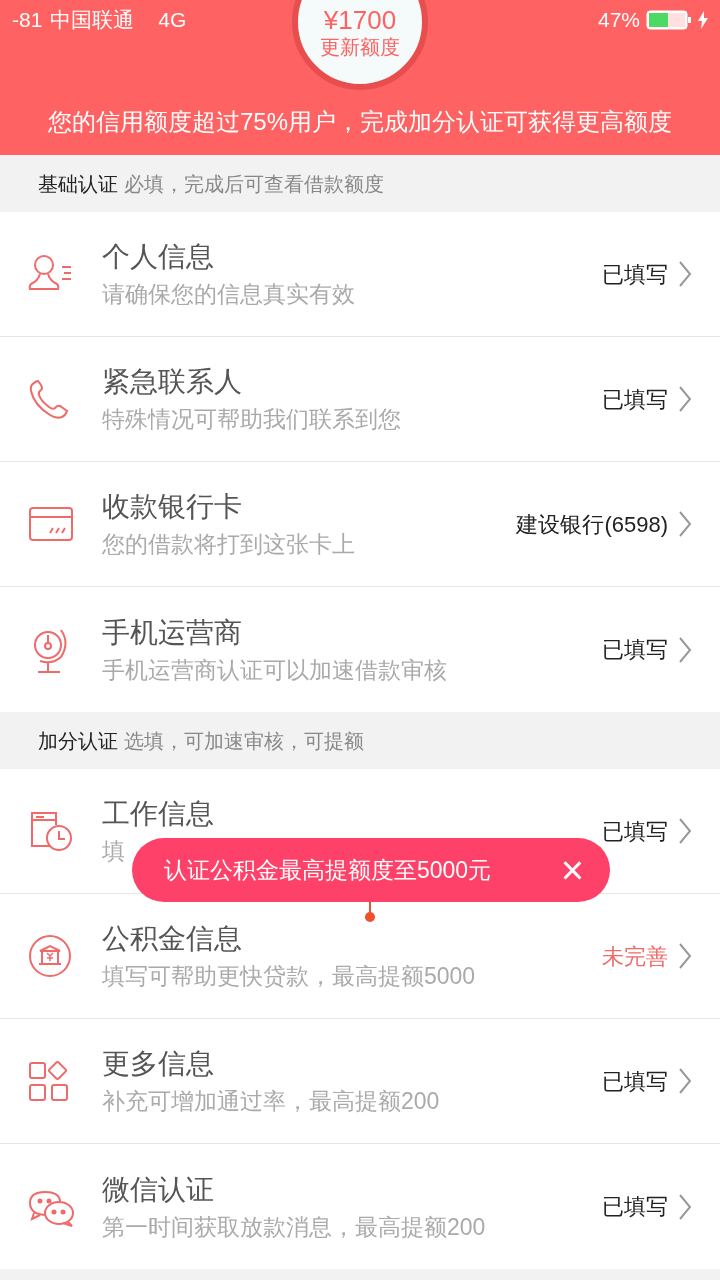 The image size is (720, 1280). Describe the element at coordinates (158, 814) in the screenshot. I see `item-title: 工作信息` at that location.